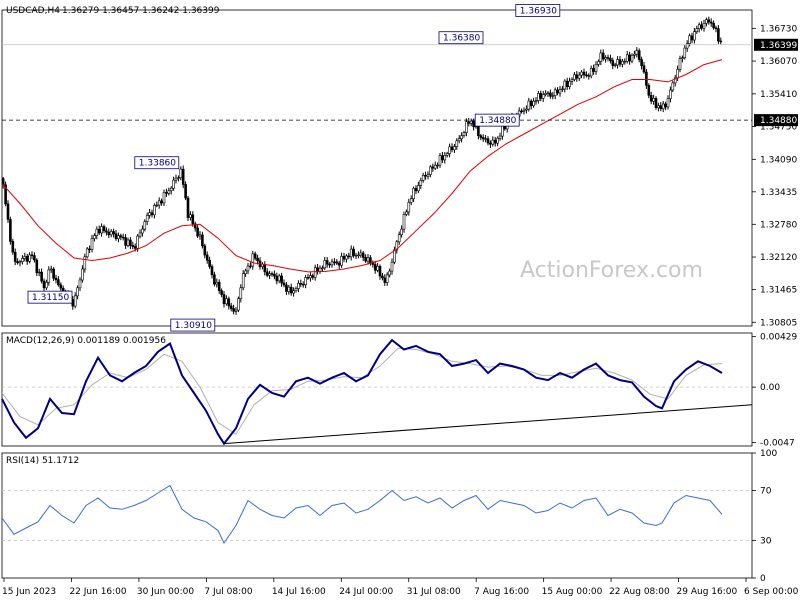 This screenshot has height=604, width=800. I want to click on price-y-tick-label: 1.36070, so click(778, 62).